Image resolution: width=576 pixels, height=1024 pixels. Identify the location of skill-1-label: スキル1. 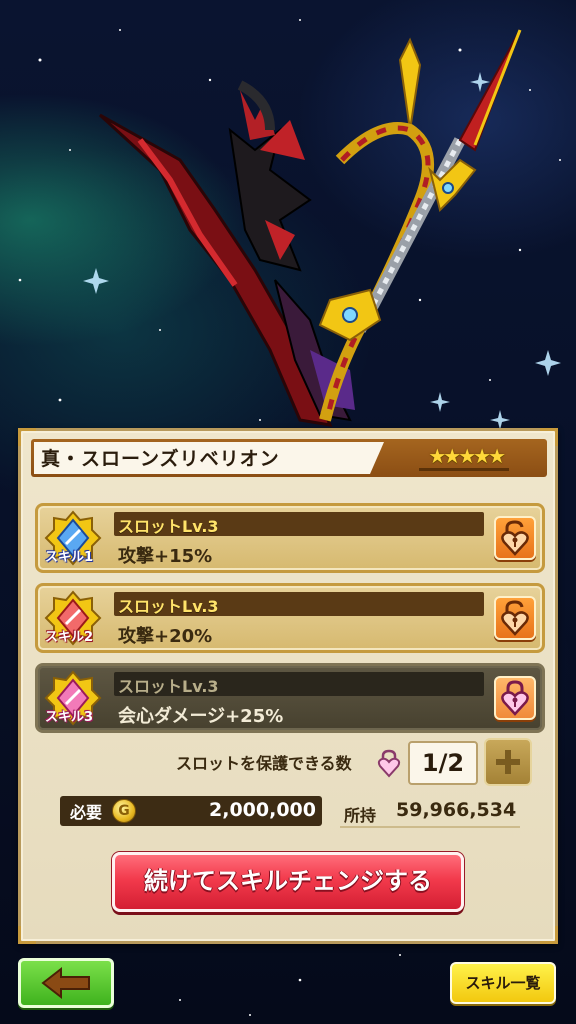
(69, 557).